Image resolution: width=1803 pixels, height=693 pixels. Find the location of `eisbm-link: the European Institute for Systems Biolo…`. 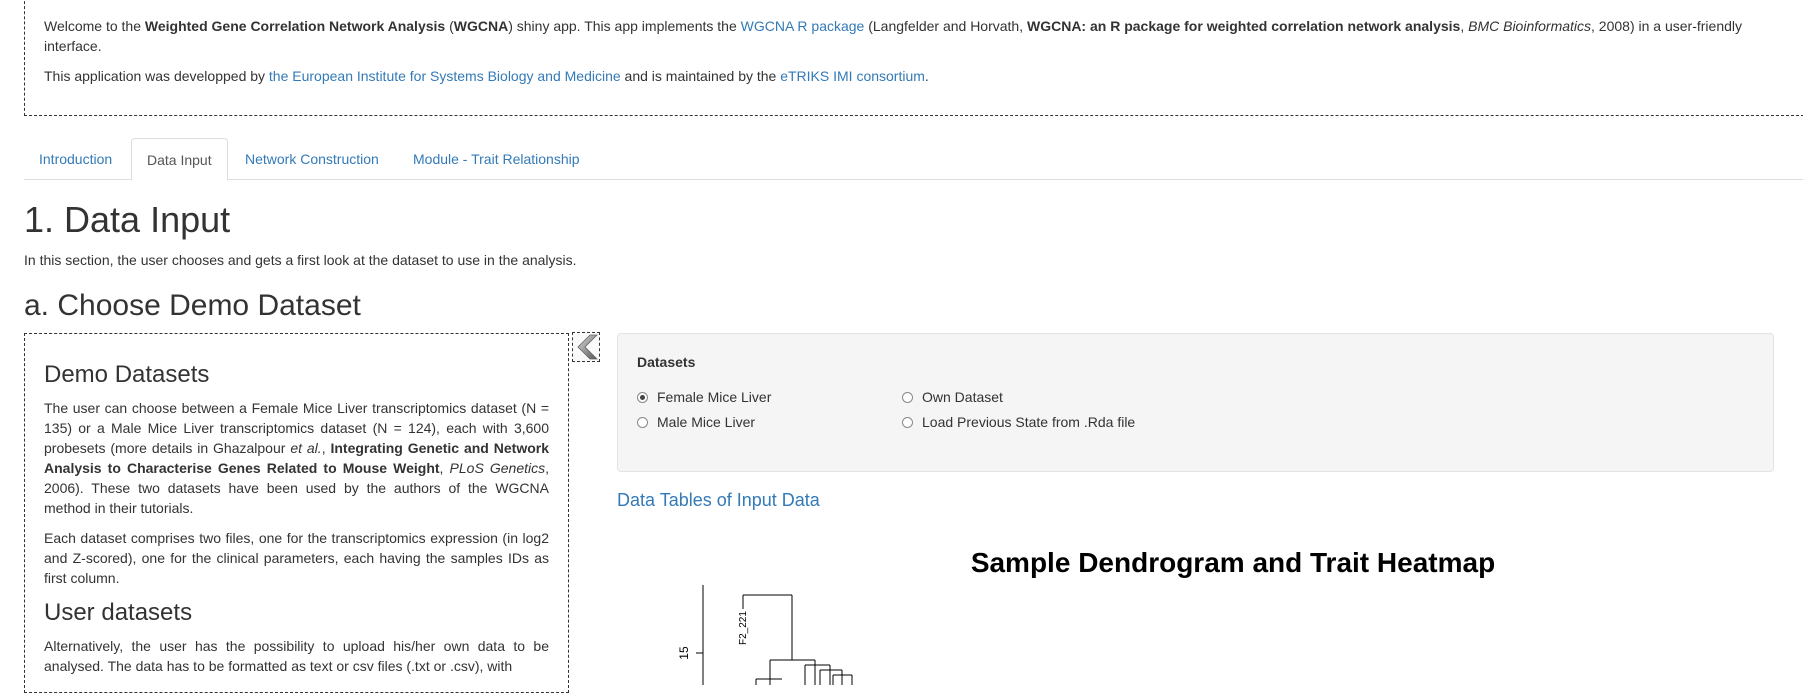

eisbm-link: the European Institute for Systems Biolo… is located at coordinates (445, 76).